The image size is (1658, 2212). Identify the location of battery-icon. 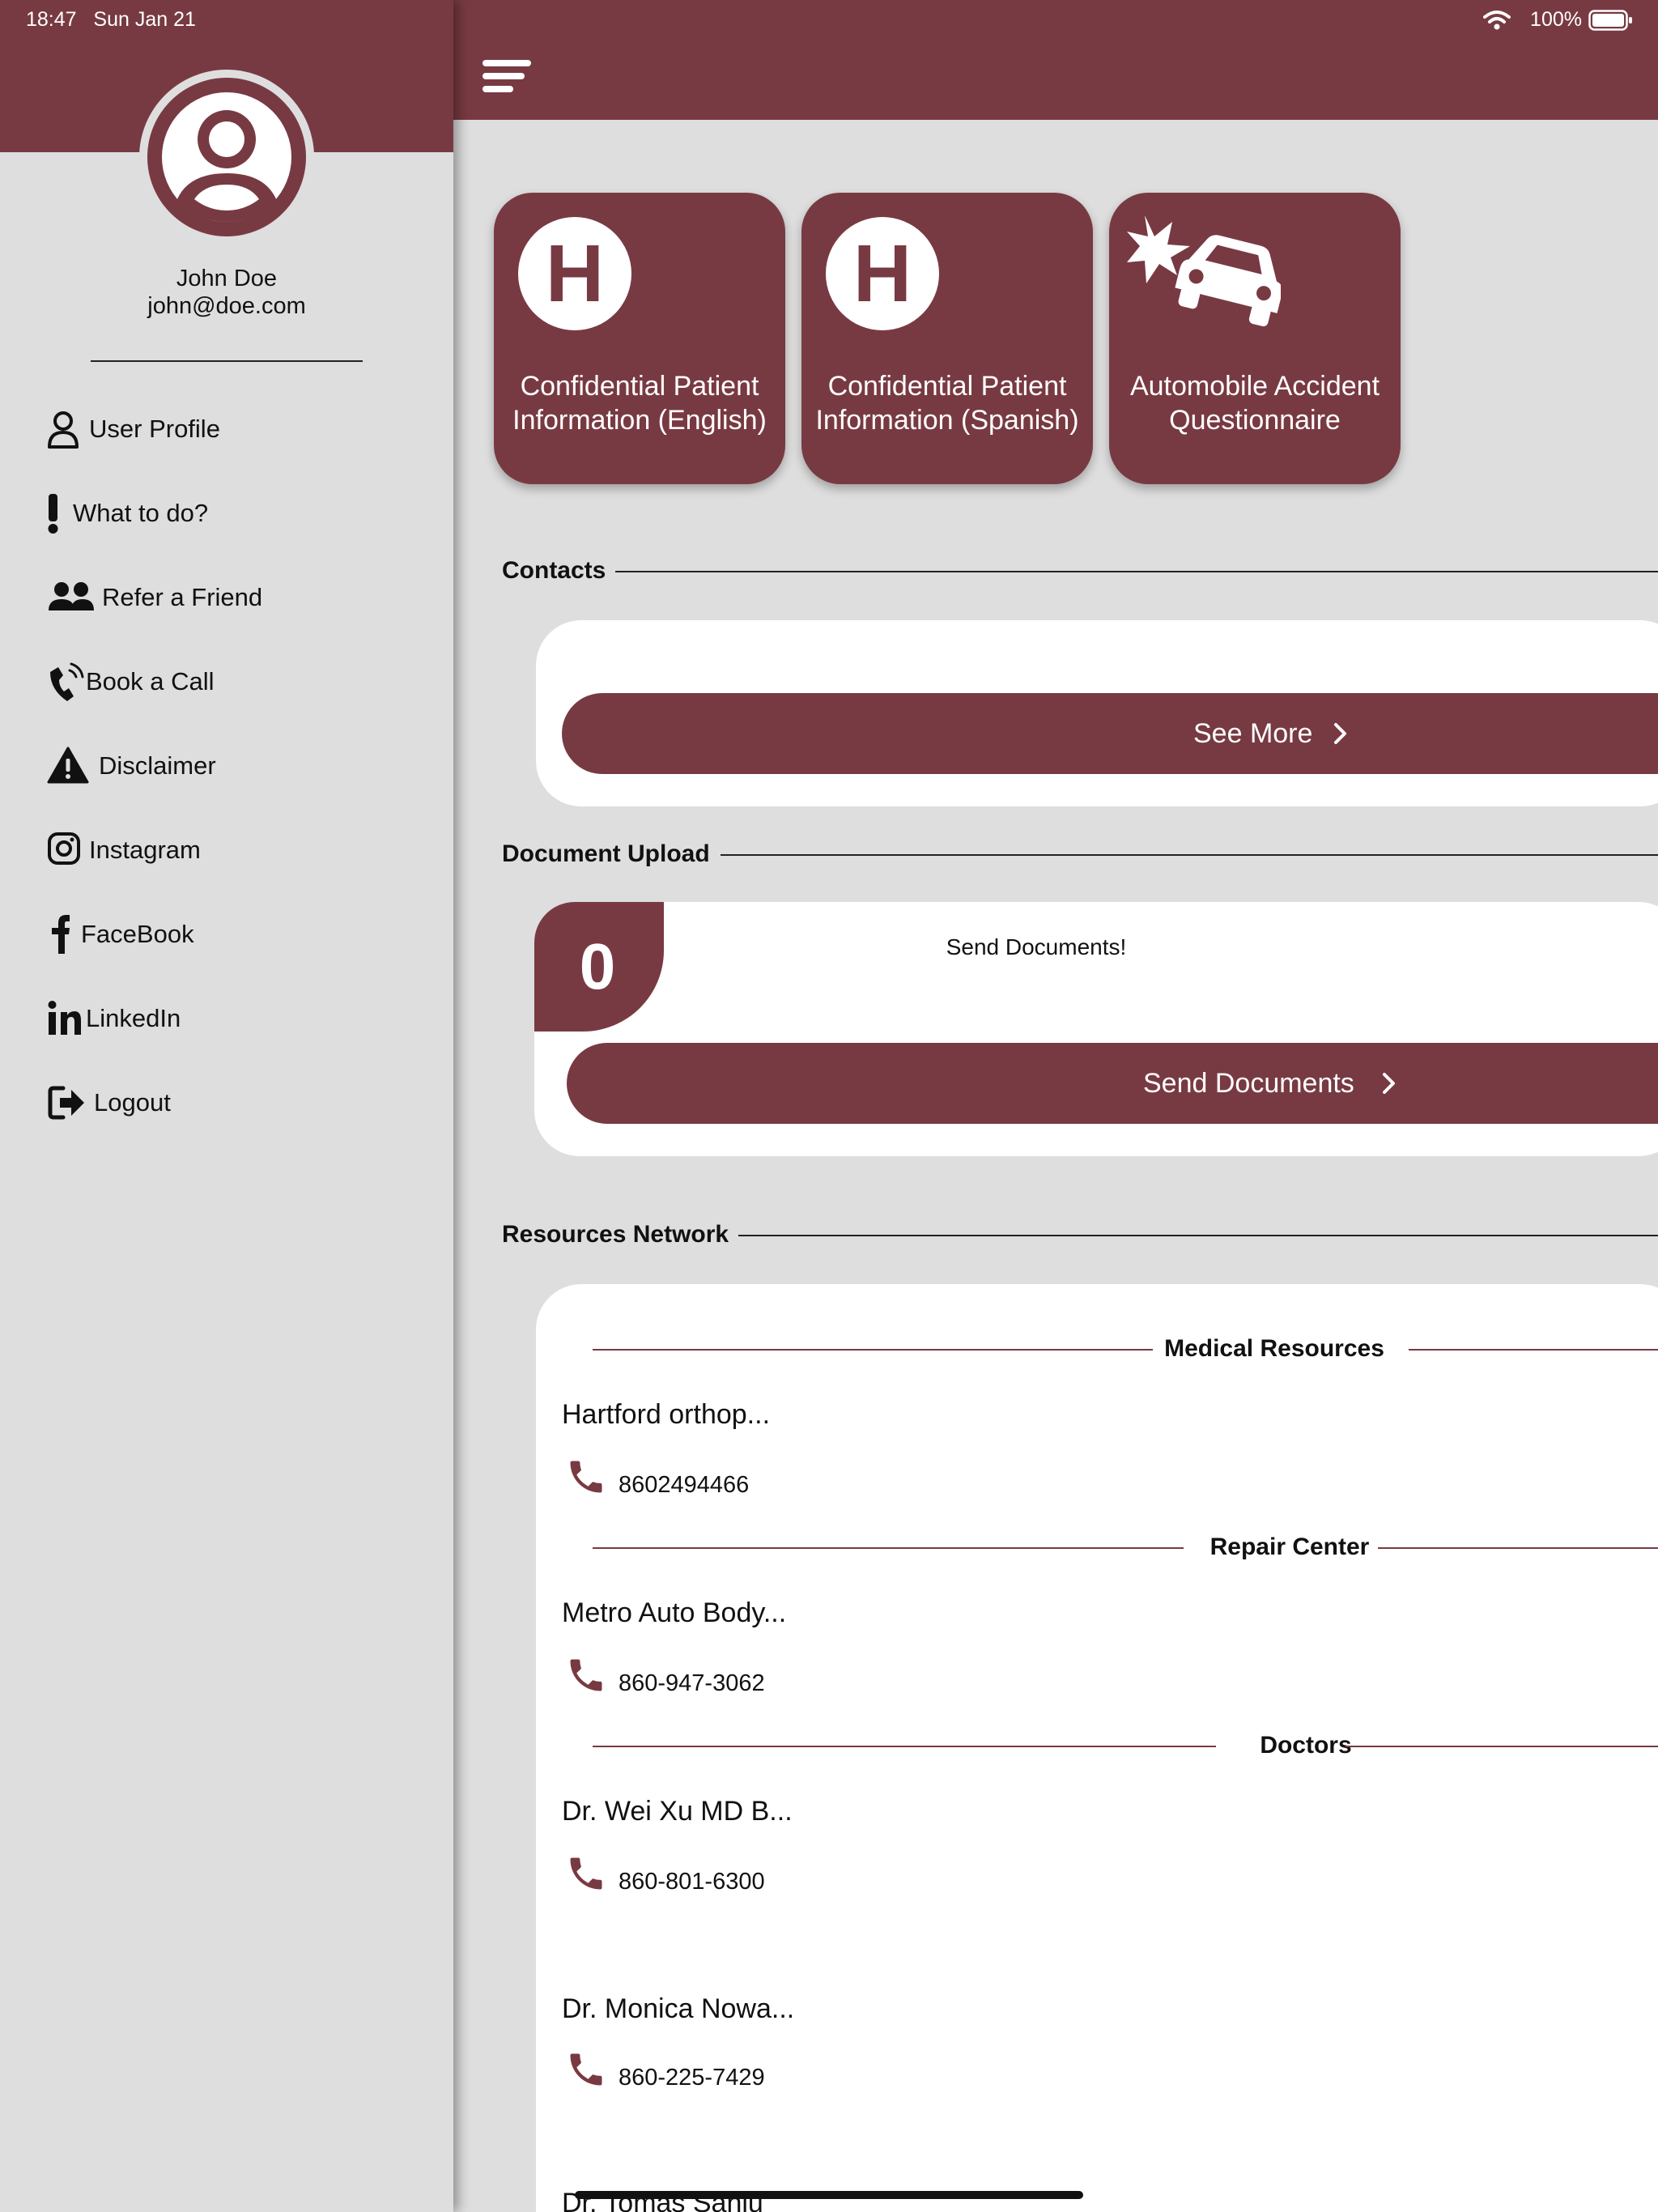
(1610, 21).